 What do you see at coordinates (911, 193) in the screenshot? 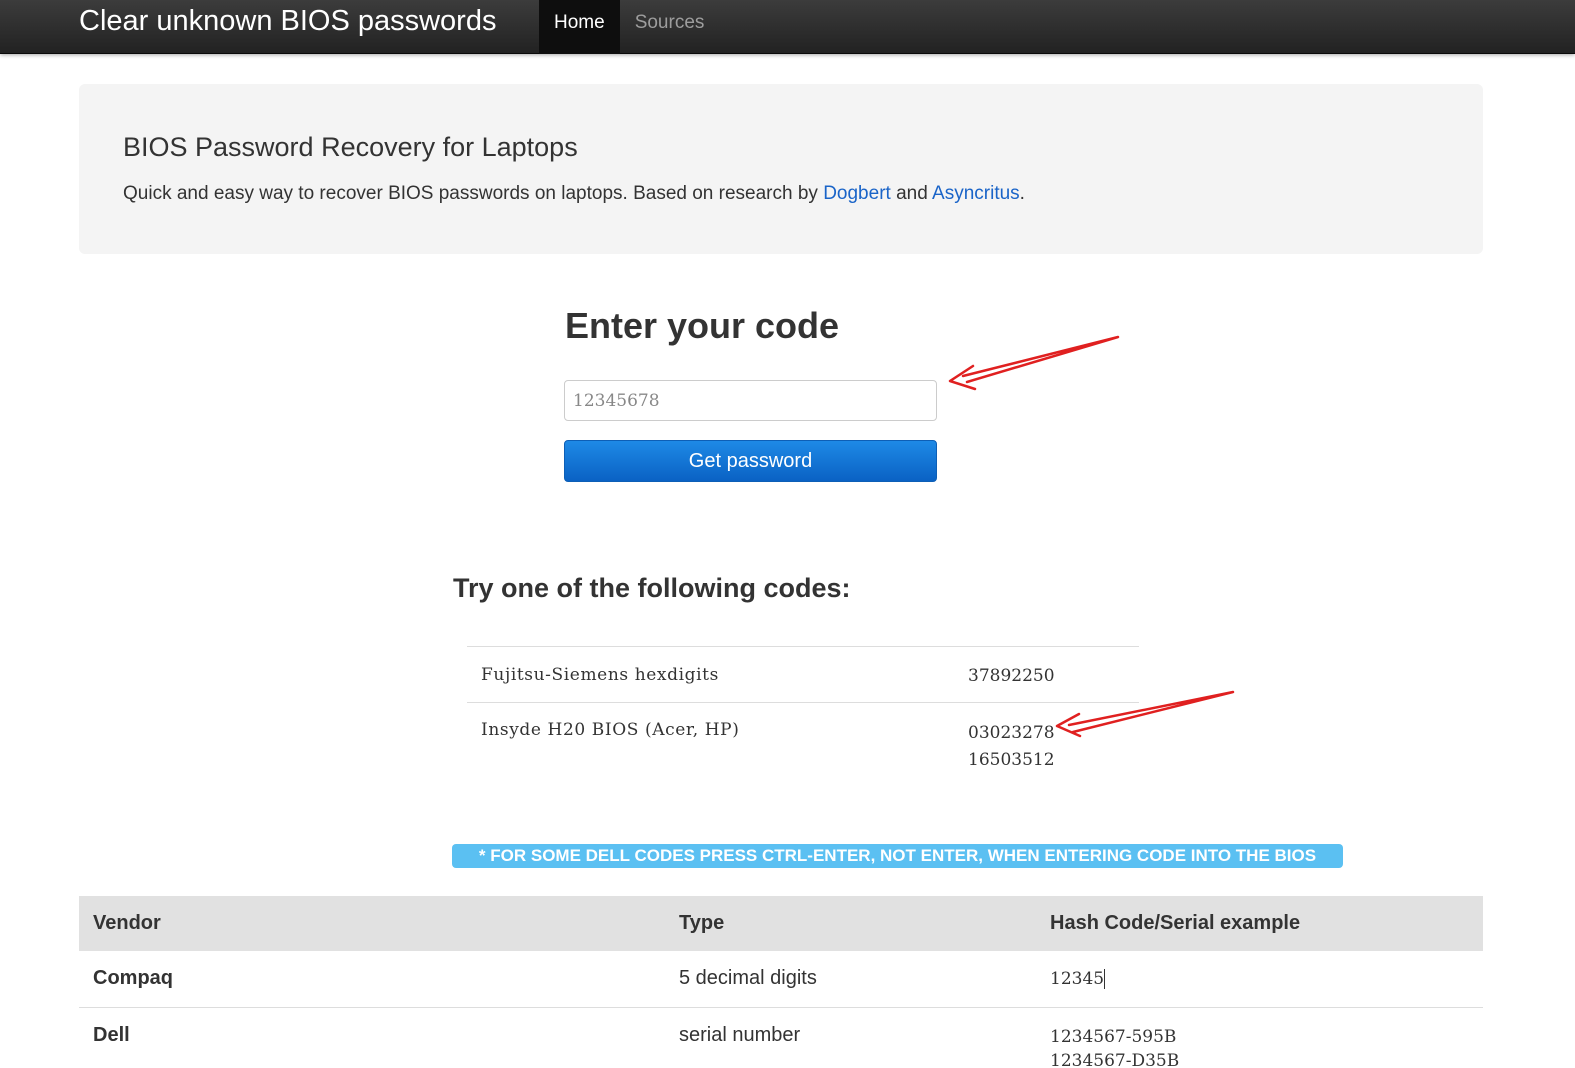
I see `desc-mid: and` at bounding box center [911, 193].